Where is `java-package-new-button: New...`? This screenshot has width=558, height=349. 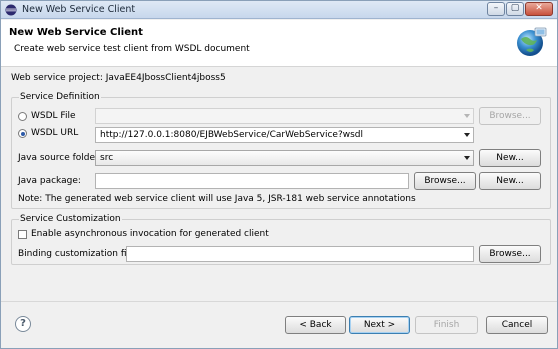 java-package-new-button: New... is located at coordinates (510, 181).